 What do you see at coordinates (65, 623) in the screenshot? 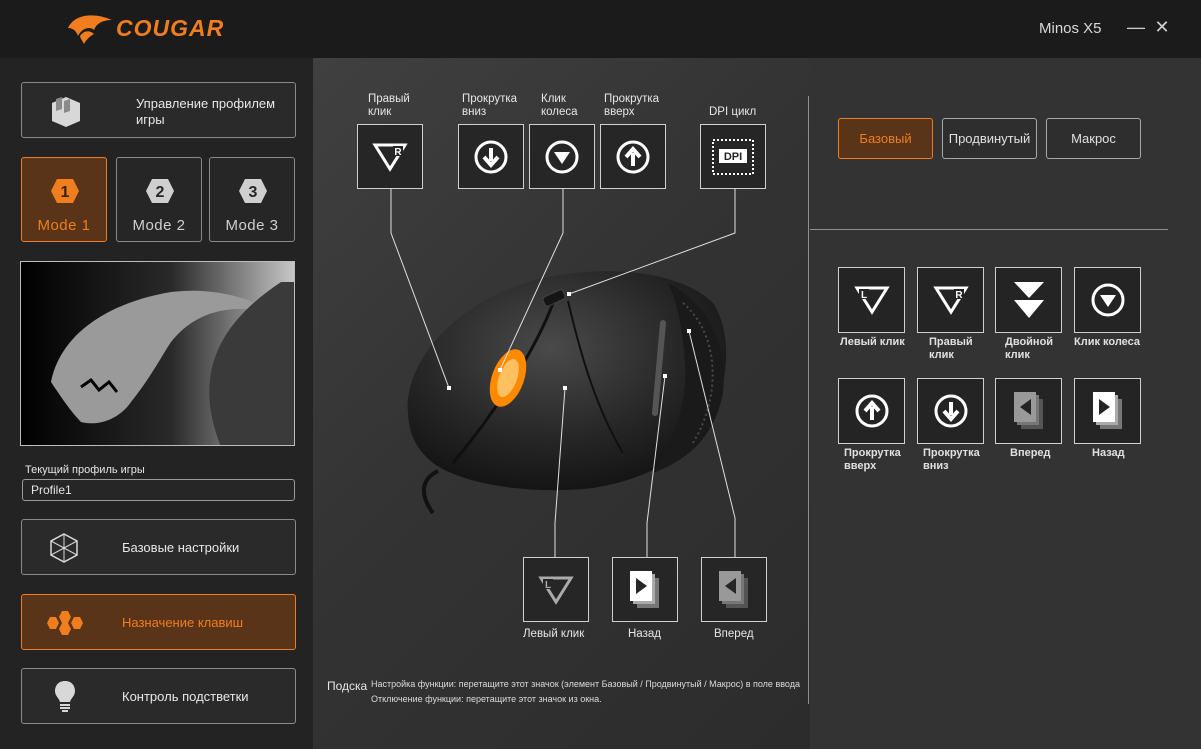
I see `hexagon-cluster-icon` at bounding box center [65, 623].